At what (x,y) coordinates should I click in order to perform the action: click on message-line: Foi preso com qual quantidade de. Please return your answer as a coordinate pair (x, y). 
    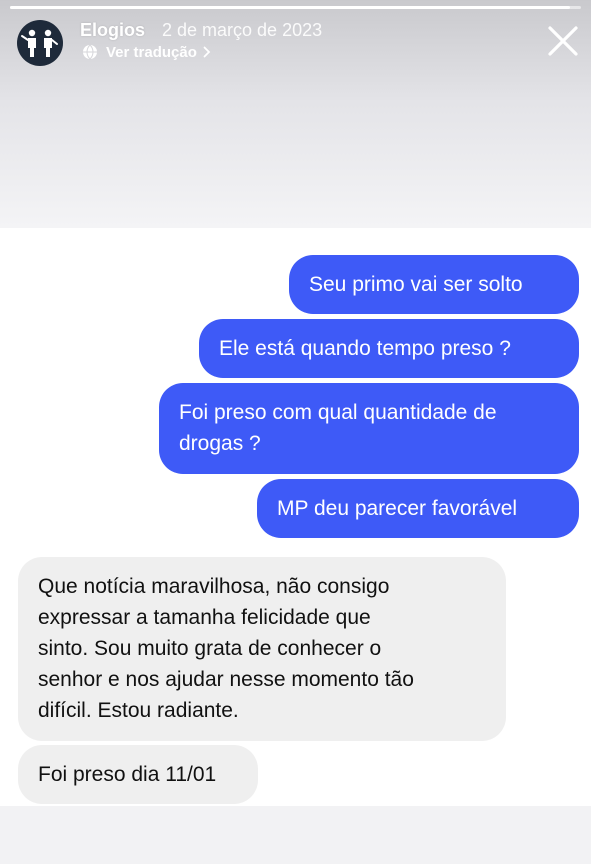
    Looking at the image, I should click on (338, 412).